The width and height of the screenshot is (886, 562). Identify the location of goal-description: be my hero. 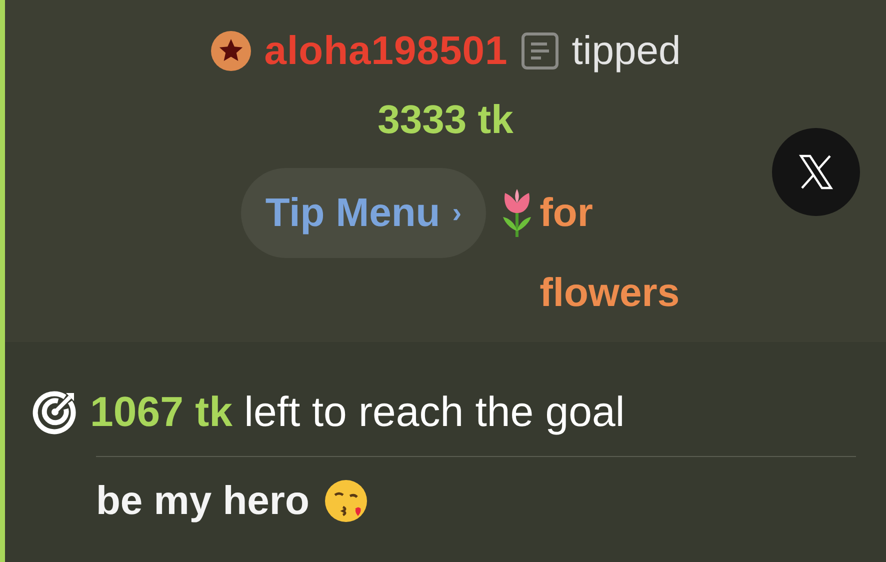
(203, 501).